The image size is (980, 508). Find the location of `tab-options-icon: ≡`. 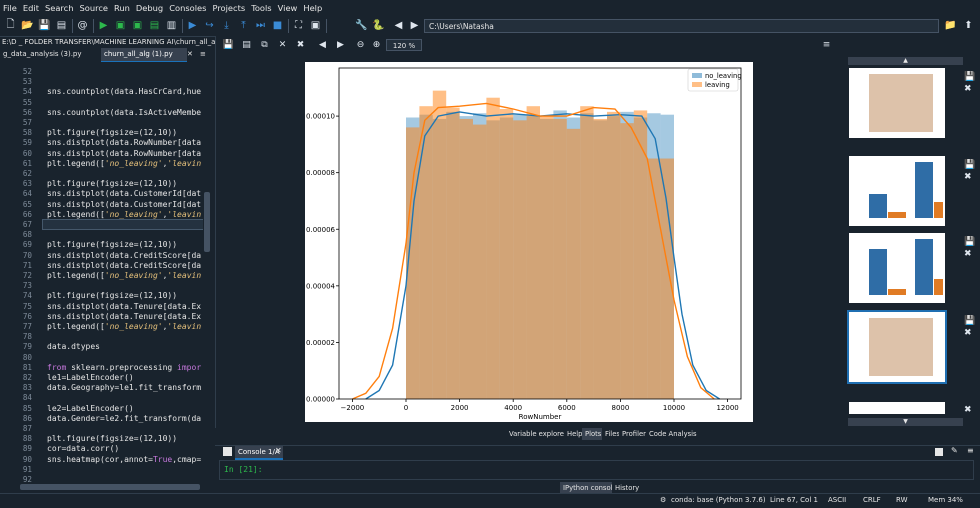

tab-options-icon: ≡ is located at coordinates (204, 54).